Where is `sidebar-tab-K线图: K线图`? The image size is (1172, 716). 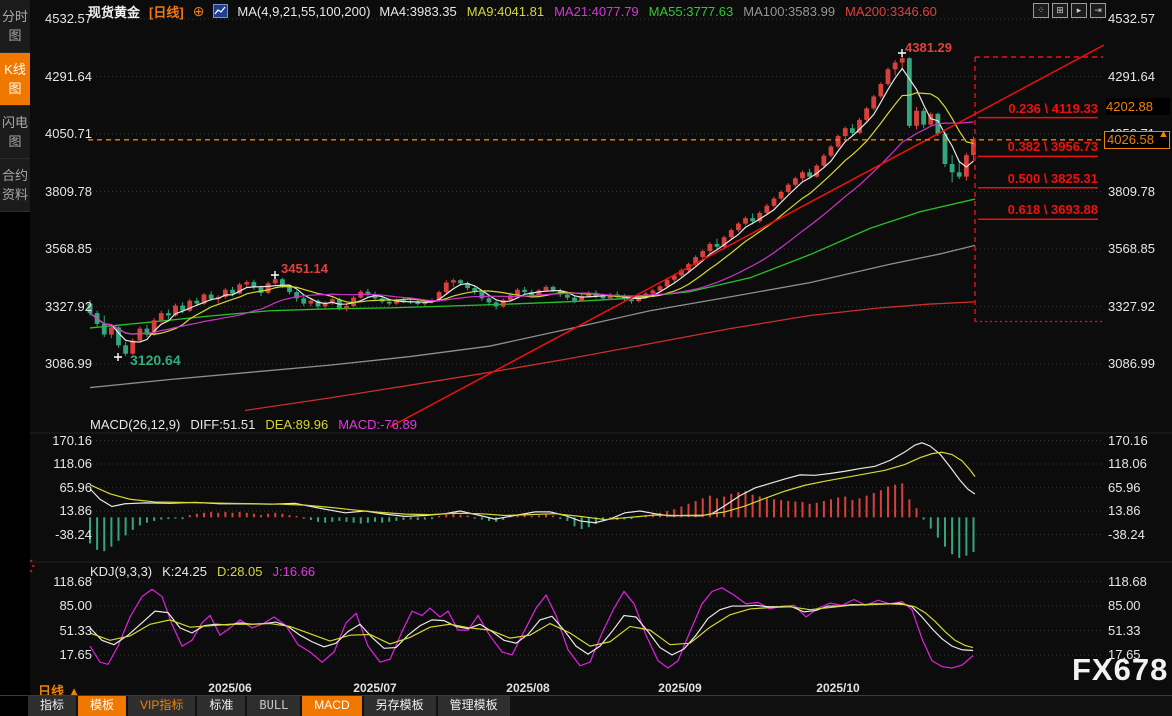 sidebar-tab-K线图: K线图 is located at coordinates (15, 79).